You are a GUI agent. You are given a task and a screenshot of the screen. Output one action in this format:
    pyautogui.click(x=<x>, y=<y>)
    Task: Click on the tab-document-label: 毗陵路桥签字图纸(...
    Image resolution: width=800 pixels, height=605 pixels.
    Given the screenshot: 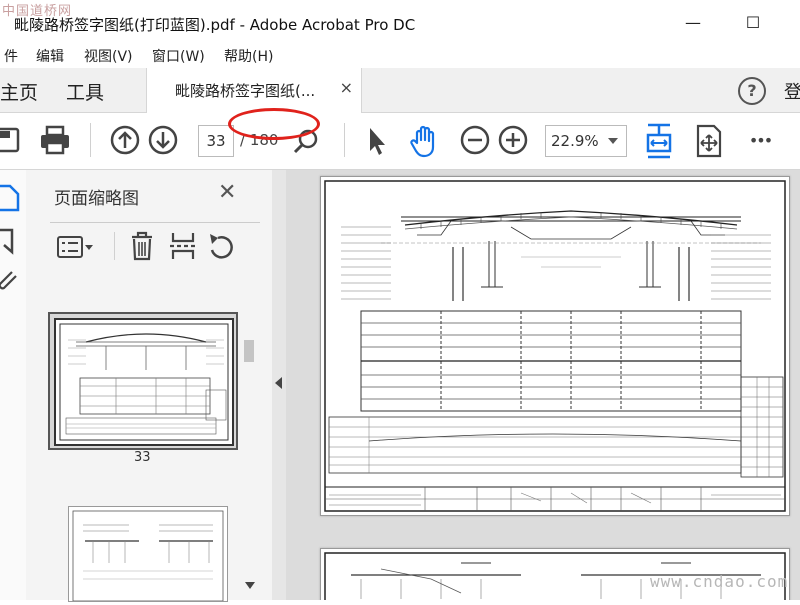 What is the action you would take?
    pyautogui.click(x=245, y=91)
    